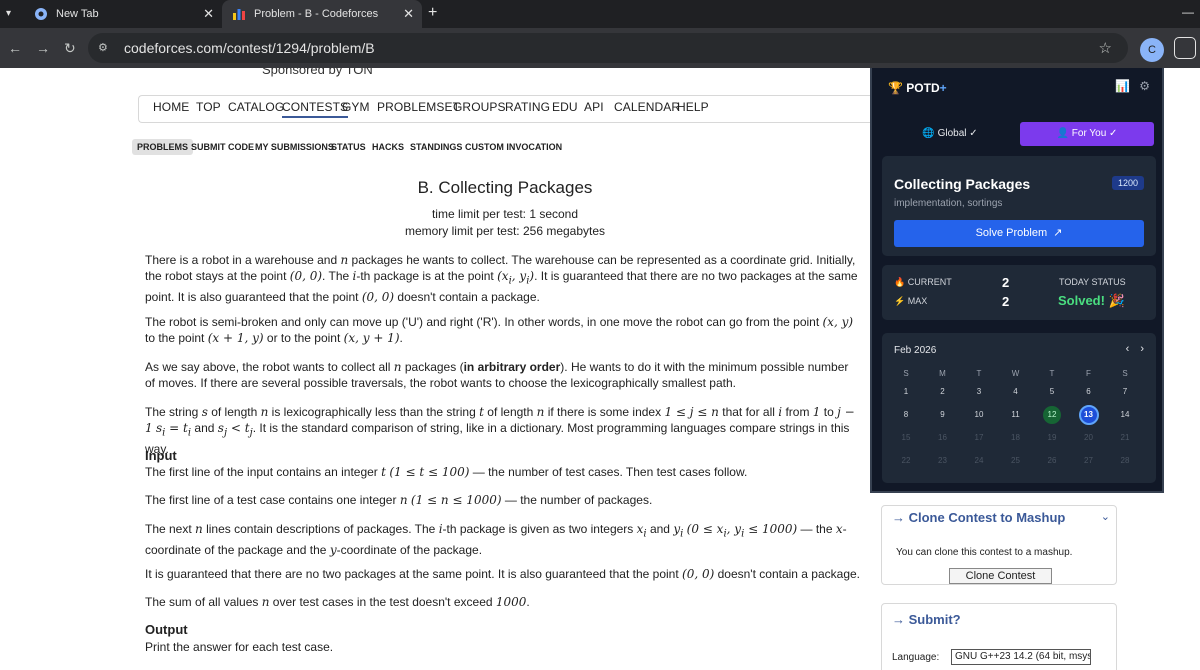 The width and height of the screenshot is (1200, 670). I want to click on tab-codeforces: Problem - B - Codeforces ✕, so click(322, 14).